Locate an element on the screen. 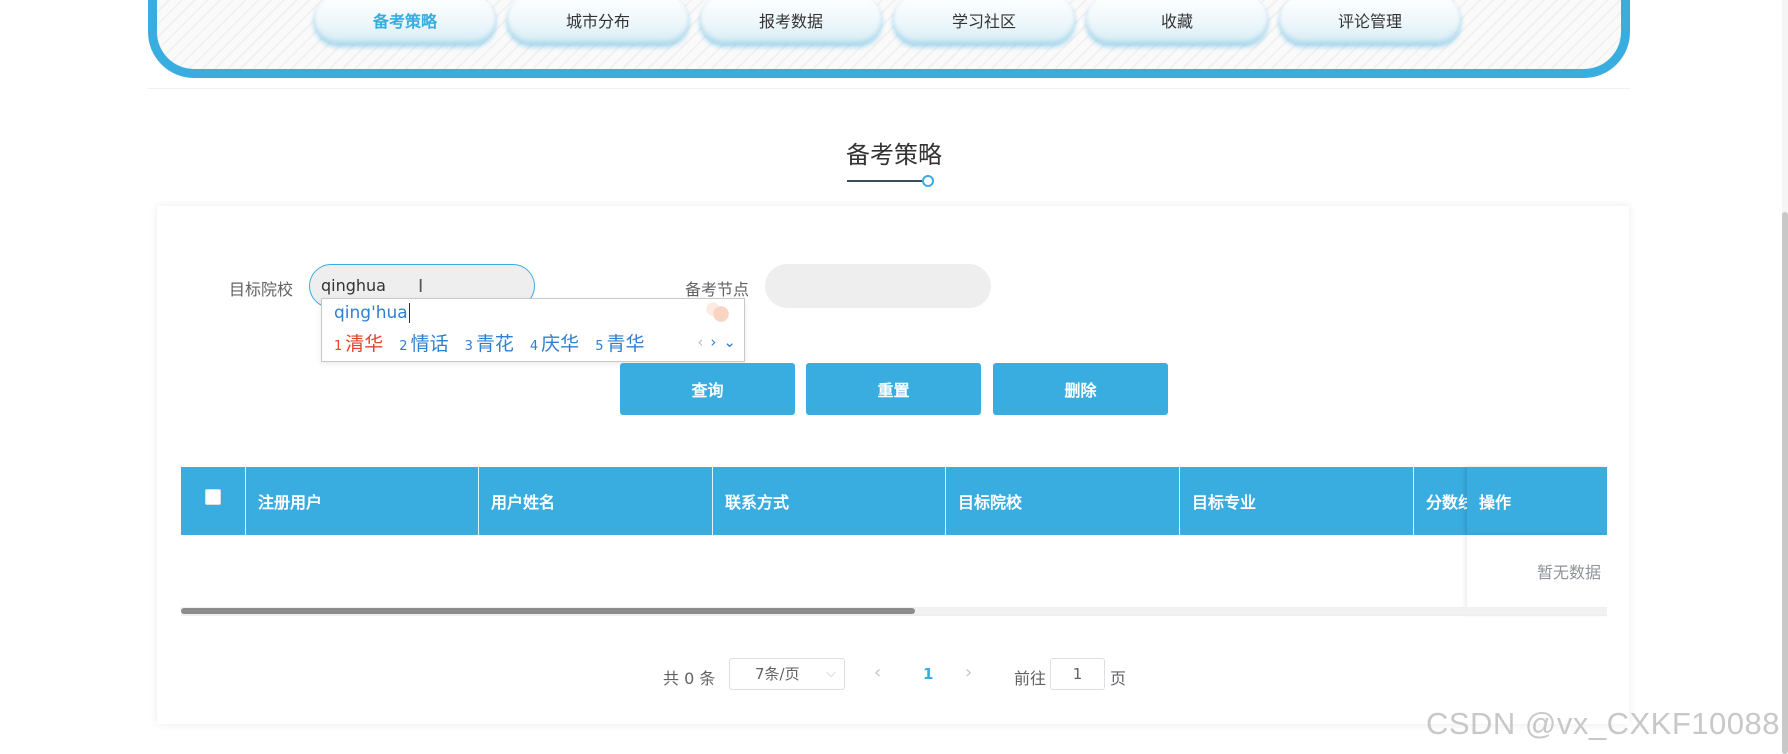 The width and height of the screenshot is (1788, 754). table-header: 注册用户 用户姓名 联系方式 目标院校 目标专业 分数线 is located at coordinates (894, 501).